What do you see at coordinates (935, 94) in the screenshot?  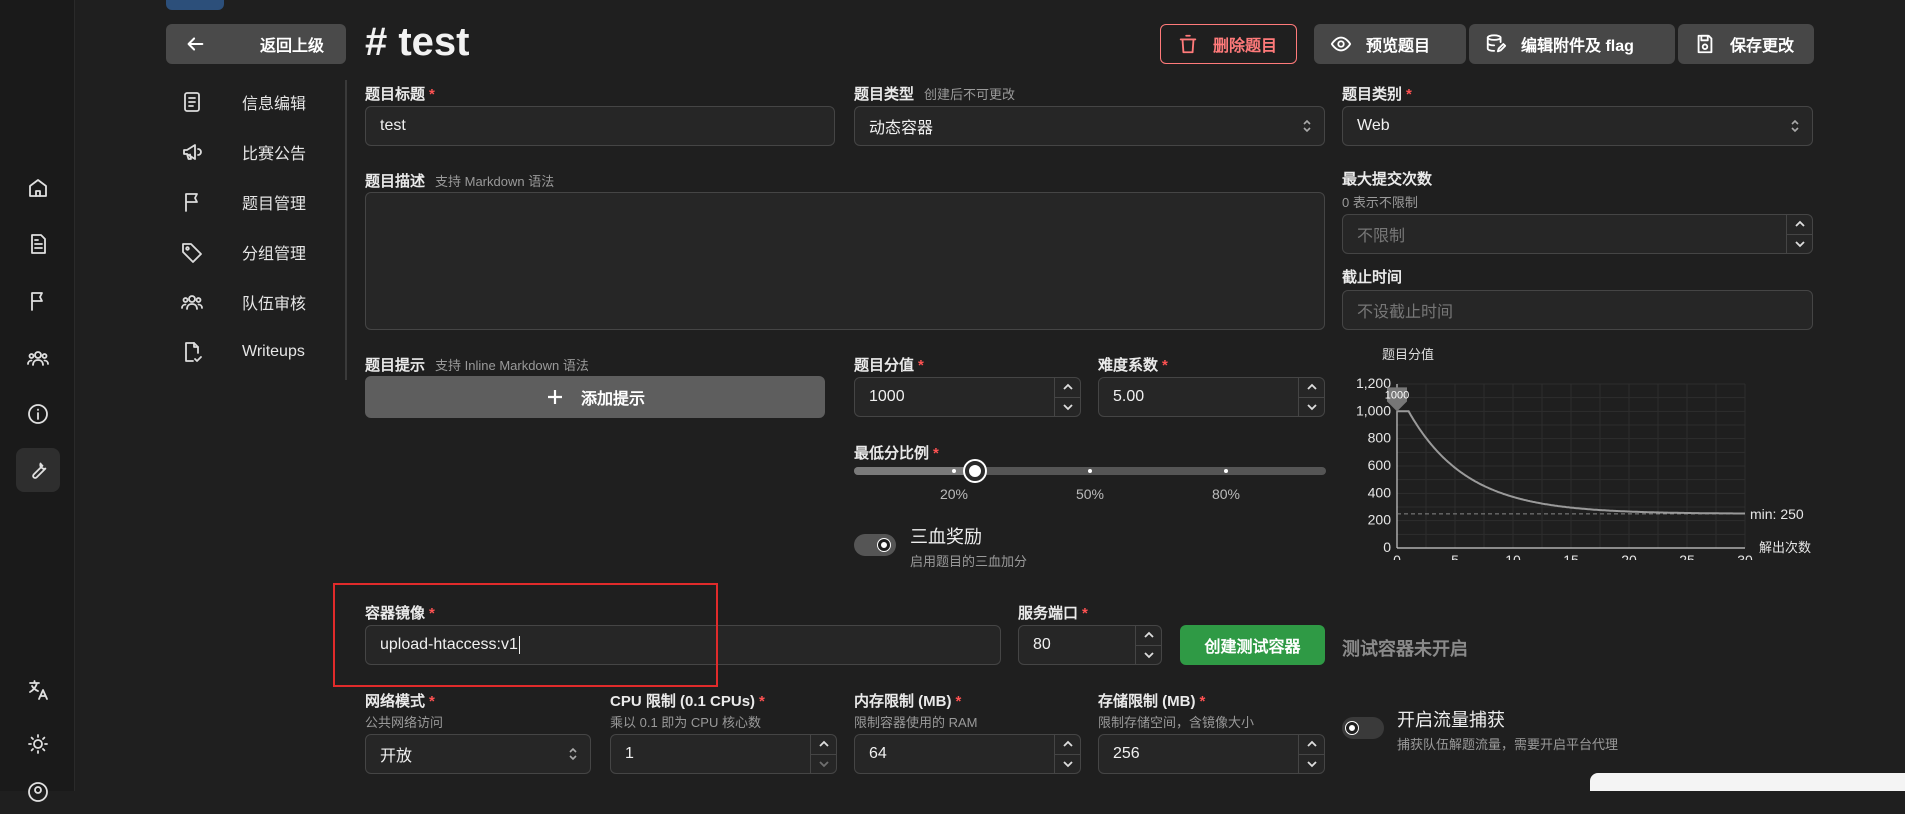 I see `type-label: 题目类型 创建后不可更改` at bounding box center [935, 94].